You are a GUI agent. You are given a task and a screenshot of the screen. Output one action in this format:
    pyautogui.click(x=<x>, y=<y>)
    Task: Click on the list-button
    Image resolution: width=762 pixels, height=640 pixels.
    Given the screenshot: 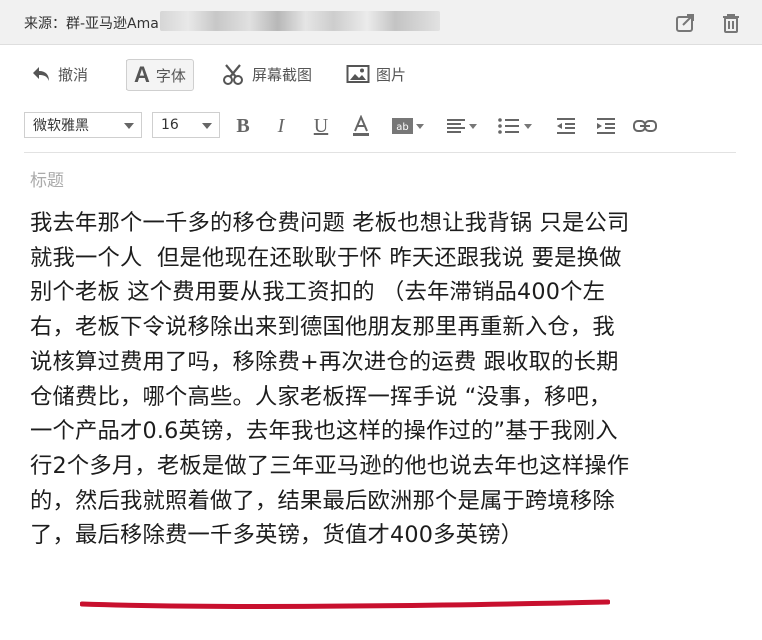 What is the action you would take?
    pyautogui.click(x=516, y=126)
    